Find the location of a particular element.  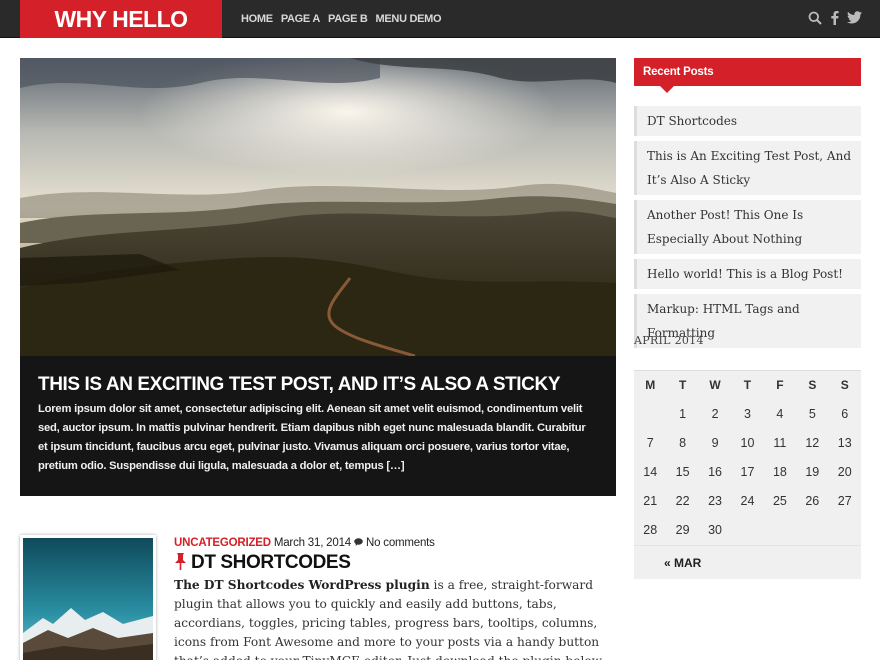

calendar-prev-month-link: « MAR is located at coordinates (747, 562).